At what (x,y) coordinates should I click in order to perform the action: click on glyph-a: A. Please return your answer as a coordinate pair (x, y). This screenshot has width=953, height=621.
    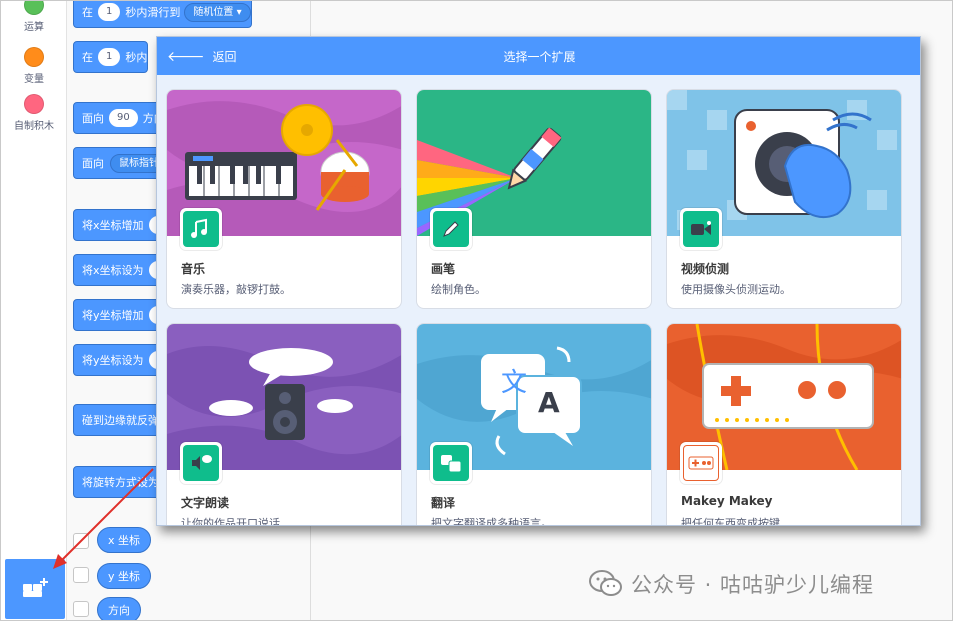
    Looking at the image, I should click on (549, 402).